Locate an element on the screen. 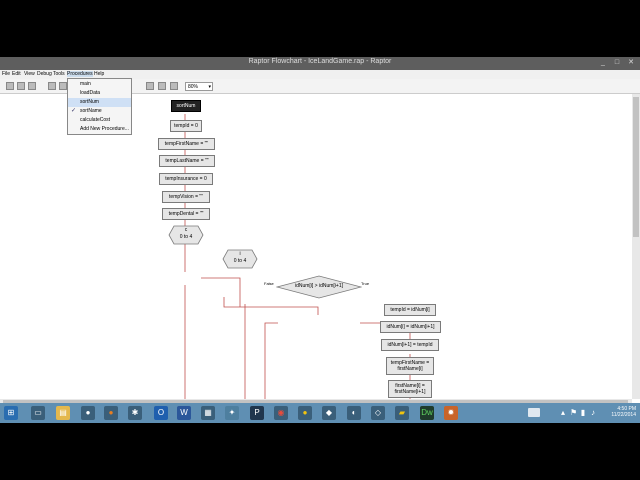  assignment-box: idNum[i+1] = tempId is located at coordinates (410, 345).